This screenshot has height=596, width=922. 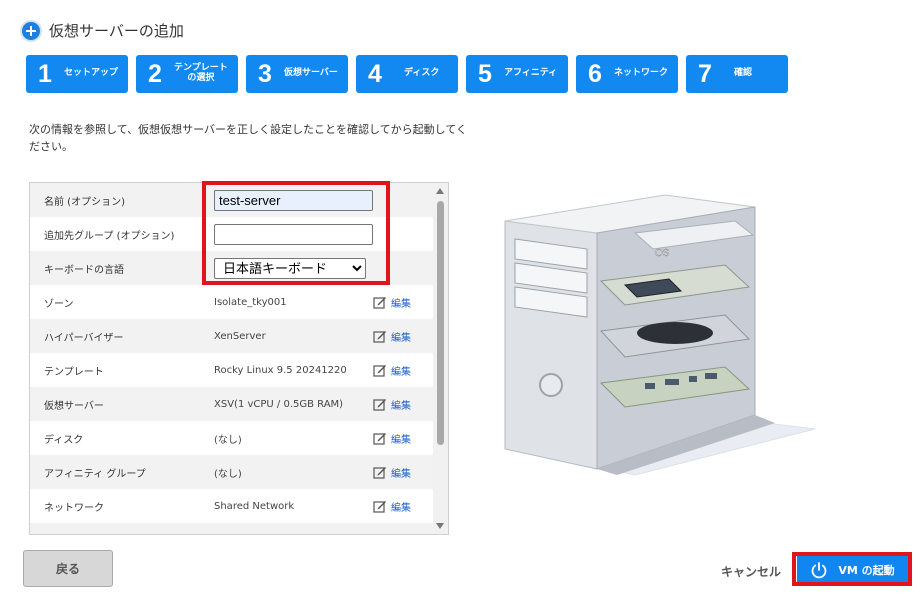 I want to click on step-label: 確認, so click(x=743, y=73).